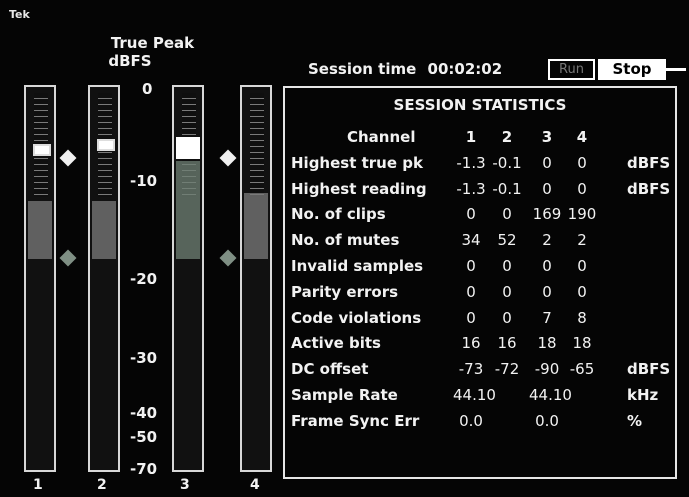  Describe the element at coordinates (582, 317) in the screenshot. I see `cell-value: 8` at that location.